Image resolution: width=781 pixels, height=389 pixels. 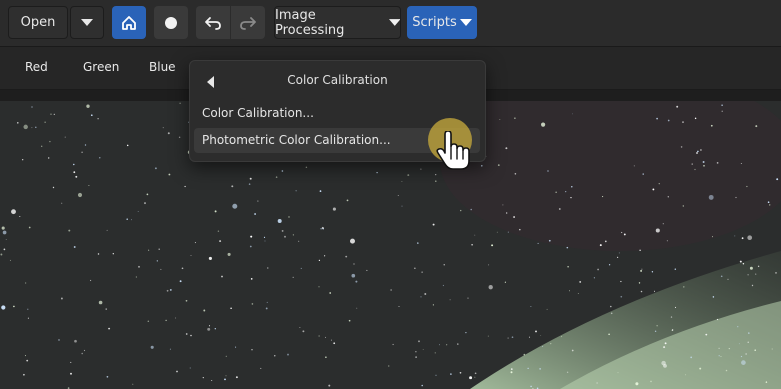 I want to click on undo-button, so click(x=213, y=22).